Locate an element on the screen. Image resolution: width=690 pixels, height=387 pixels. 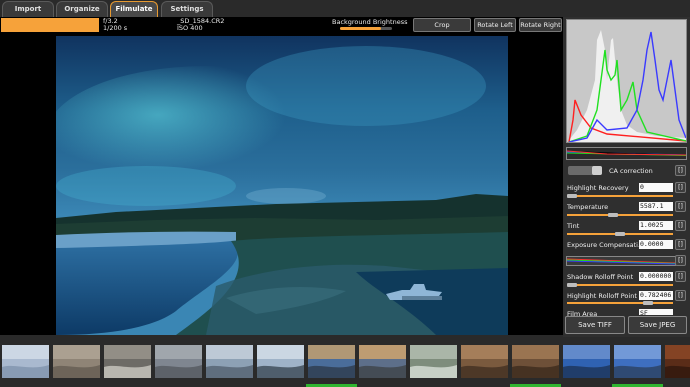
save-tiff-button: Save TIFF is located at coordinates (595, 325).